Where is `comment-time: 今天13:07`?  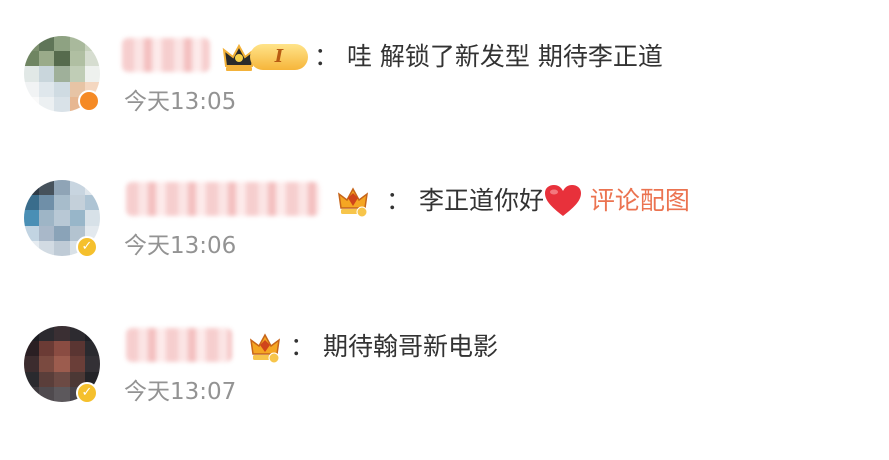 comment-time: 今天13:07 is located at coordinates (180, 392).